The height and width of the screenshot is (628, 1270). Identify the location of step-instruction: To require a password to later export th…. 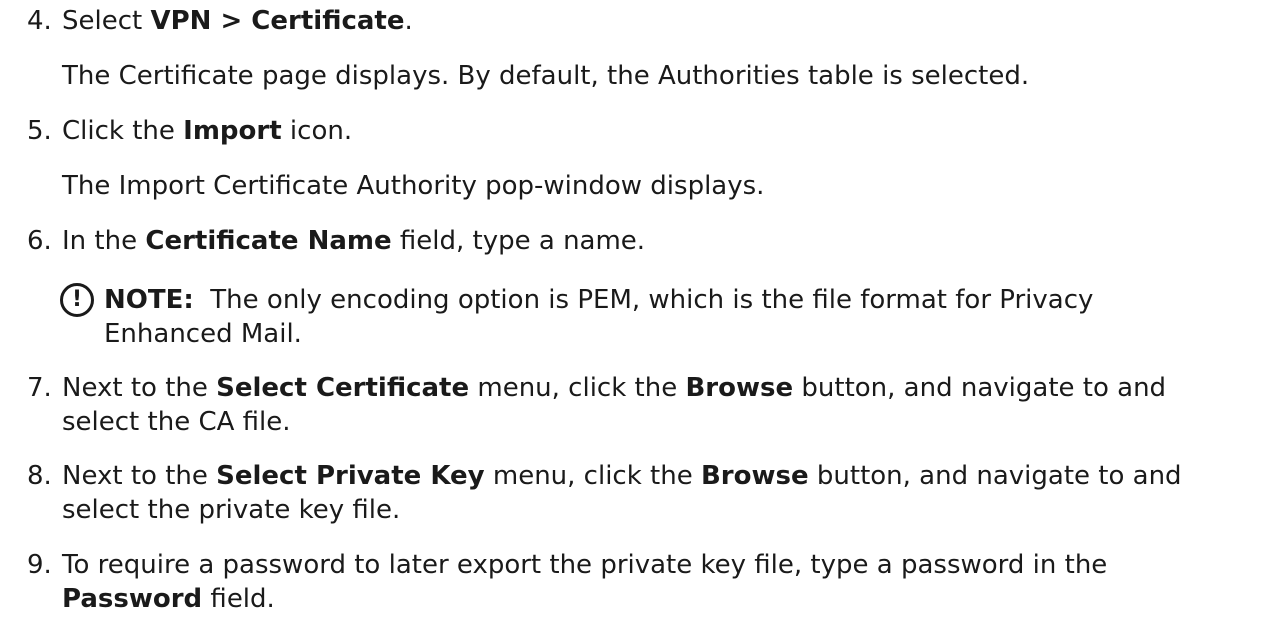
(585, 565).